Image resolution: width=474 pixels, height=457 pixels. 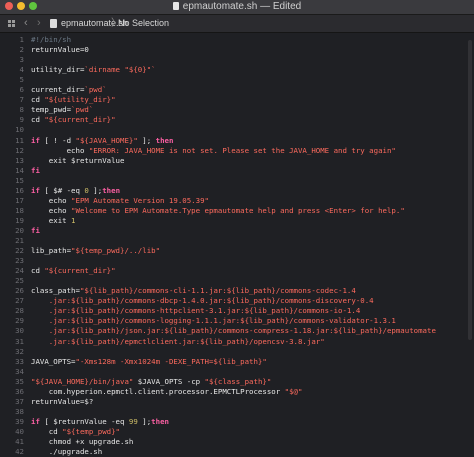 I want to click on code-token: `pwd`, so click(x=95, y=90).